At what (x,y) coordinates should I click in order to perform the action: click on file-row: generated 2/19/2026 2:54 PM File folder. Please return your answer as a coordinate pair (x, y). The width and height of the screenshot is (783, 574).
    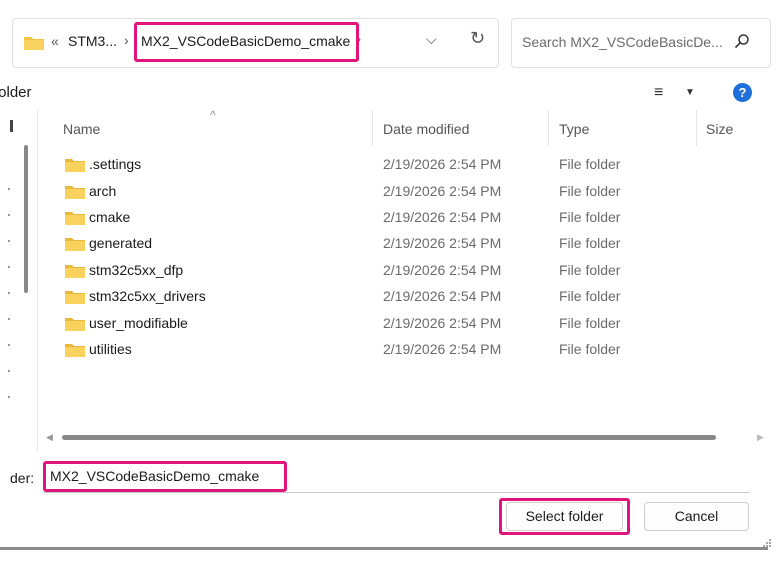
    Looking at the image, I should click on (408, 244).